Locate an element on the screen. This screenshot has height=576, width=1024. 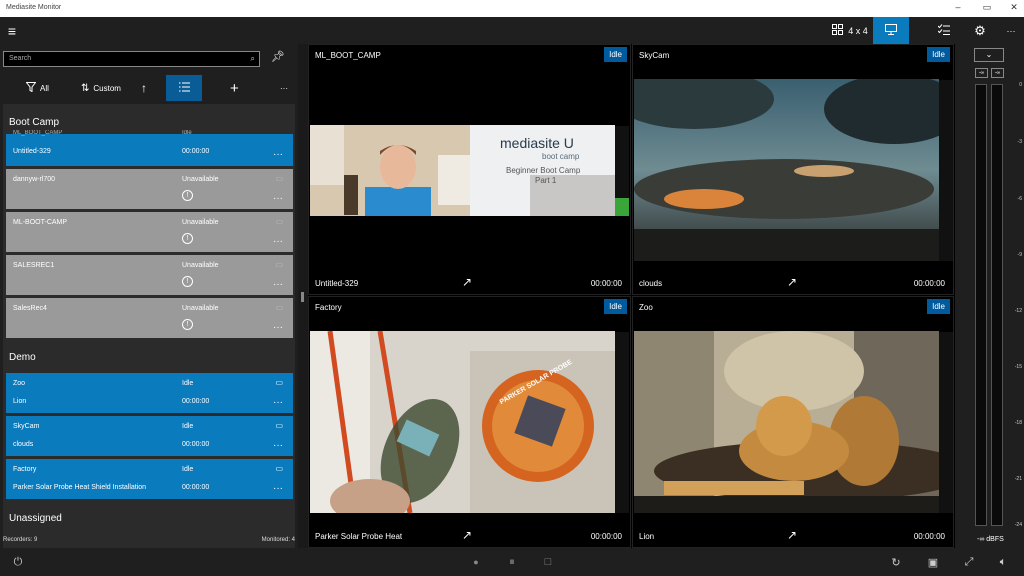
restore-button: ▭ is located at coordinates (987, 7).